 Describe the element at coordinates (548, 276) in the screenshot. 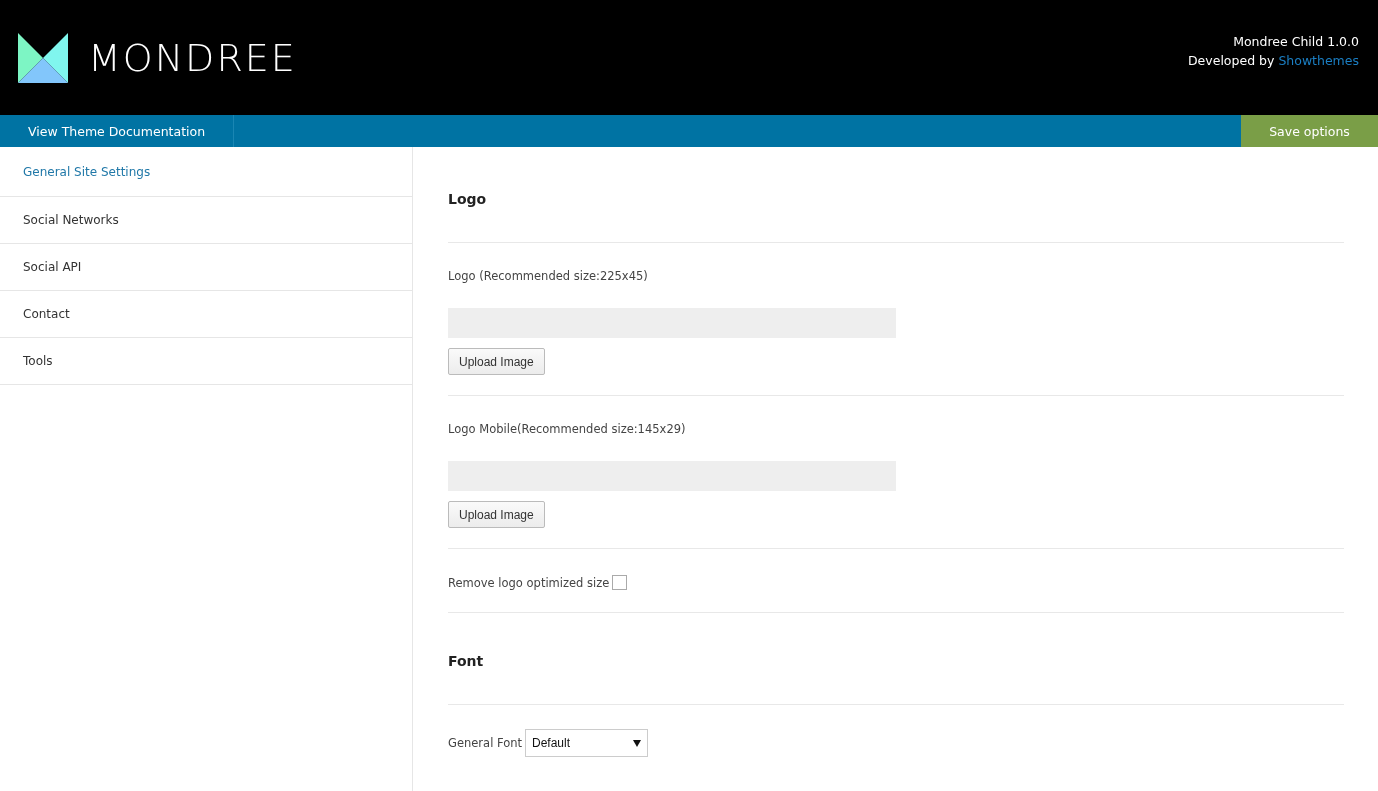

I see `field-label: Logo (Recommended size:225x45)` at that location.